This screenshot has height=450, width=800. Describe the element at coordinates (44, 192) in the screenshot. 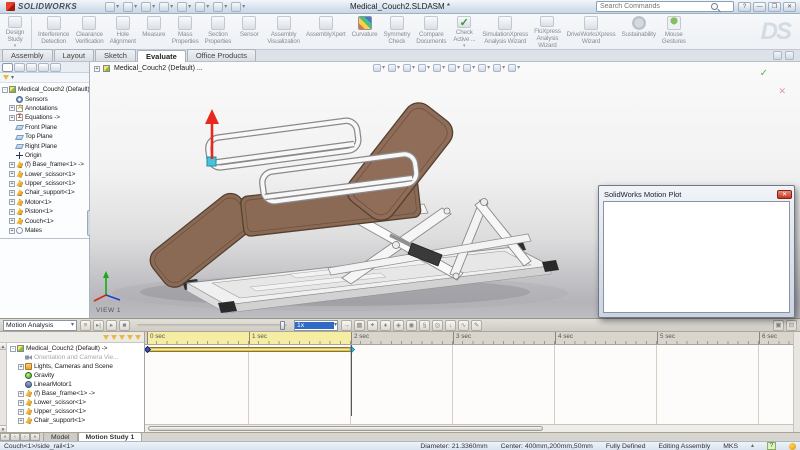

I see `feature-tree-item: + Chair_support<1>` at that location.